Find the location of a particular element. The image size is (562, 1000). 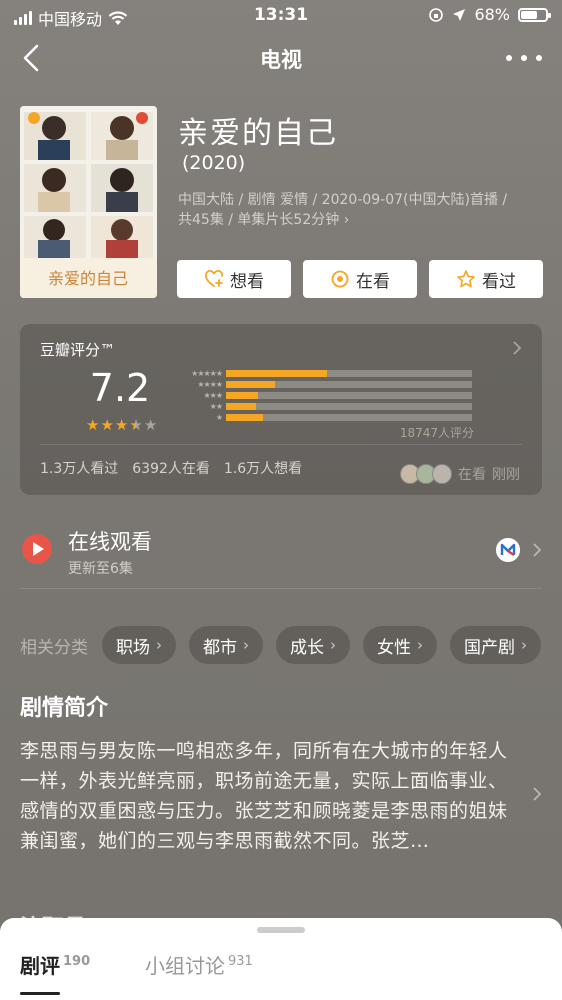

tag-chip: 国产剧 › is located at coordinates (495, 645).